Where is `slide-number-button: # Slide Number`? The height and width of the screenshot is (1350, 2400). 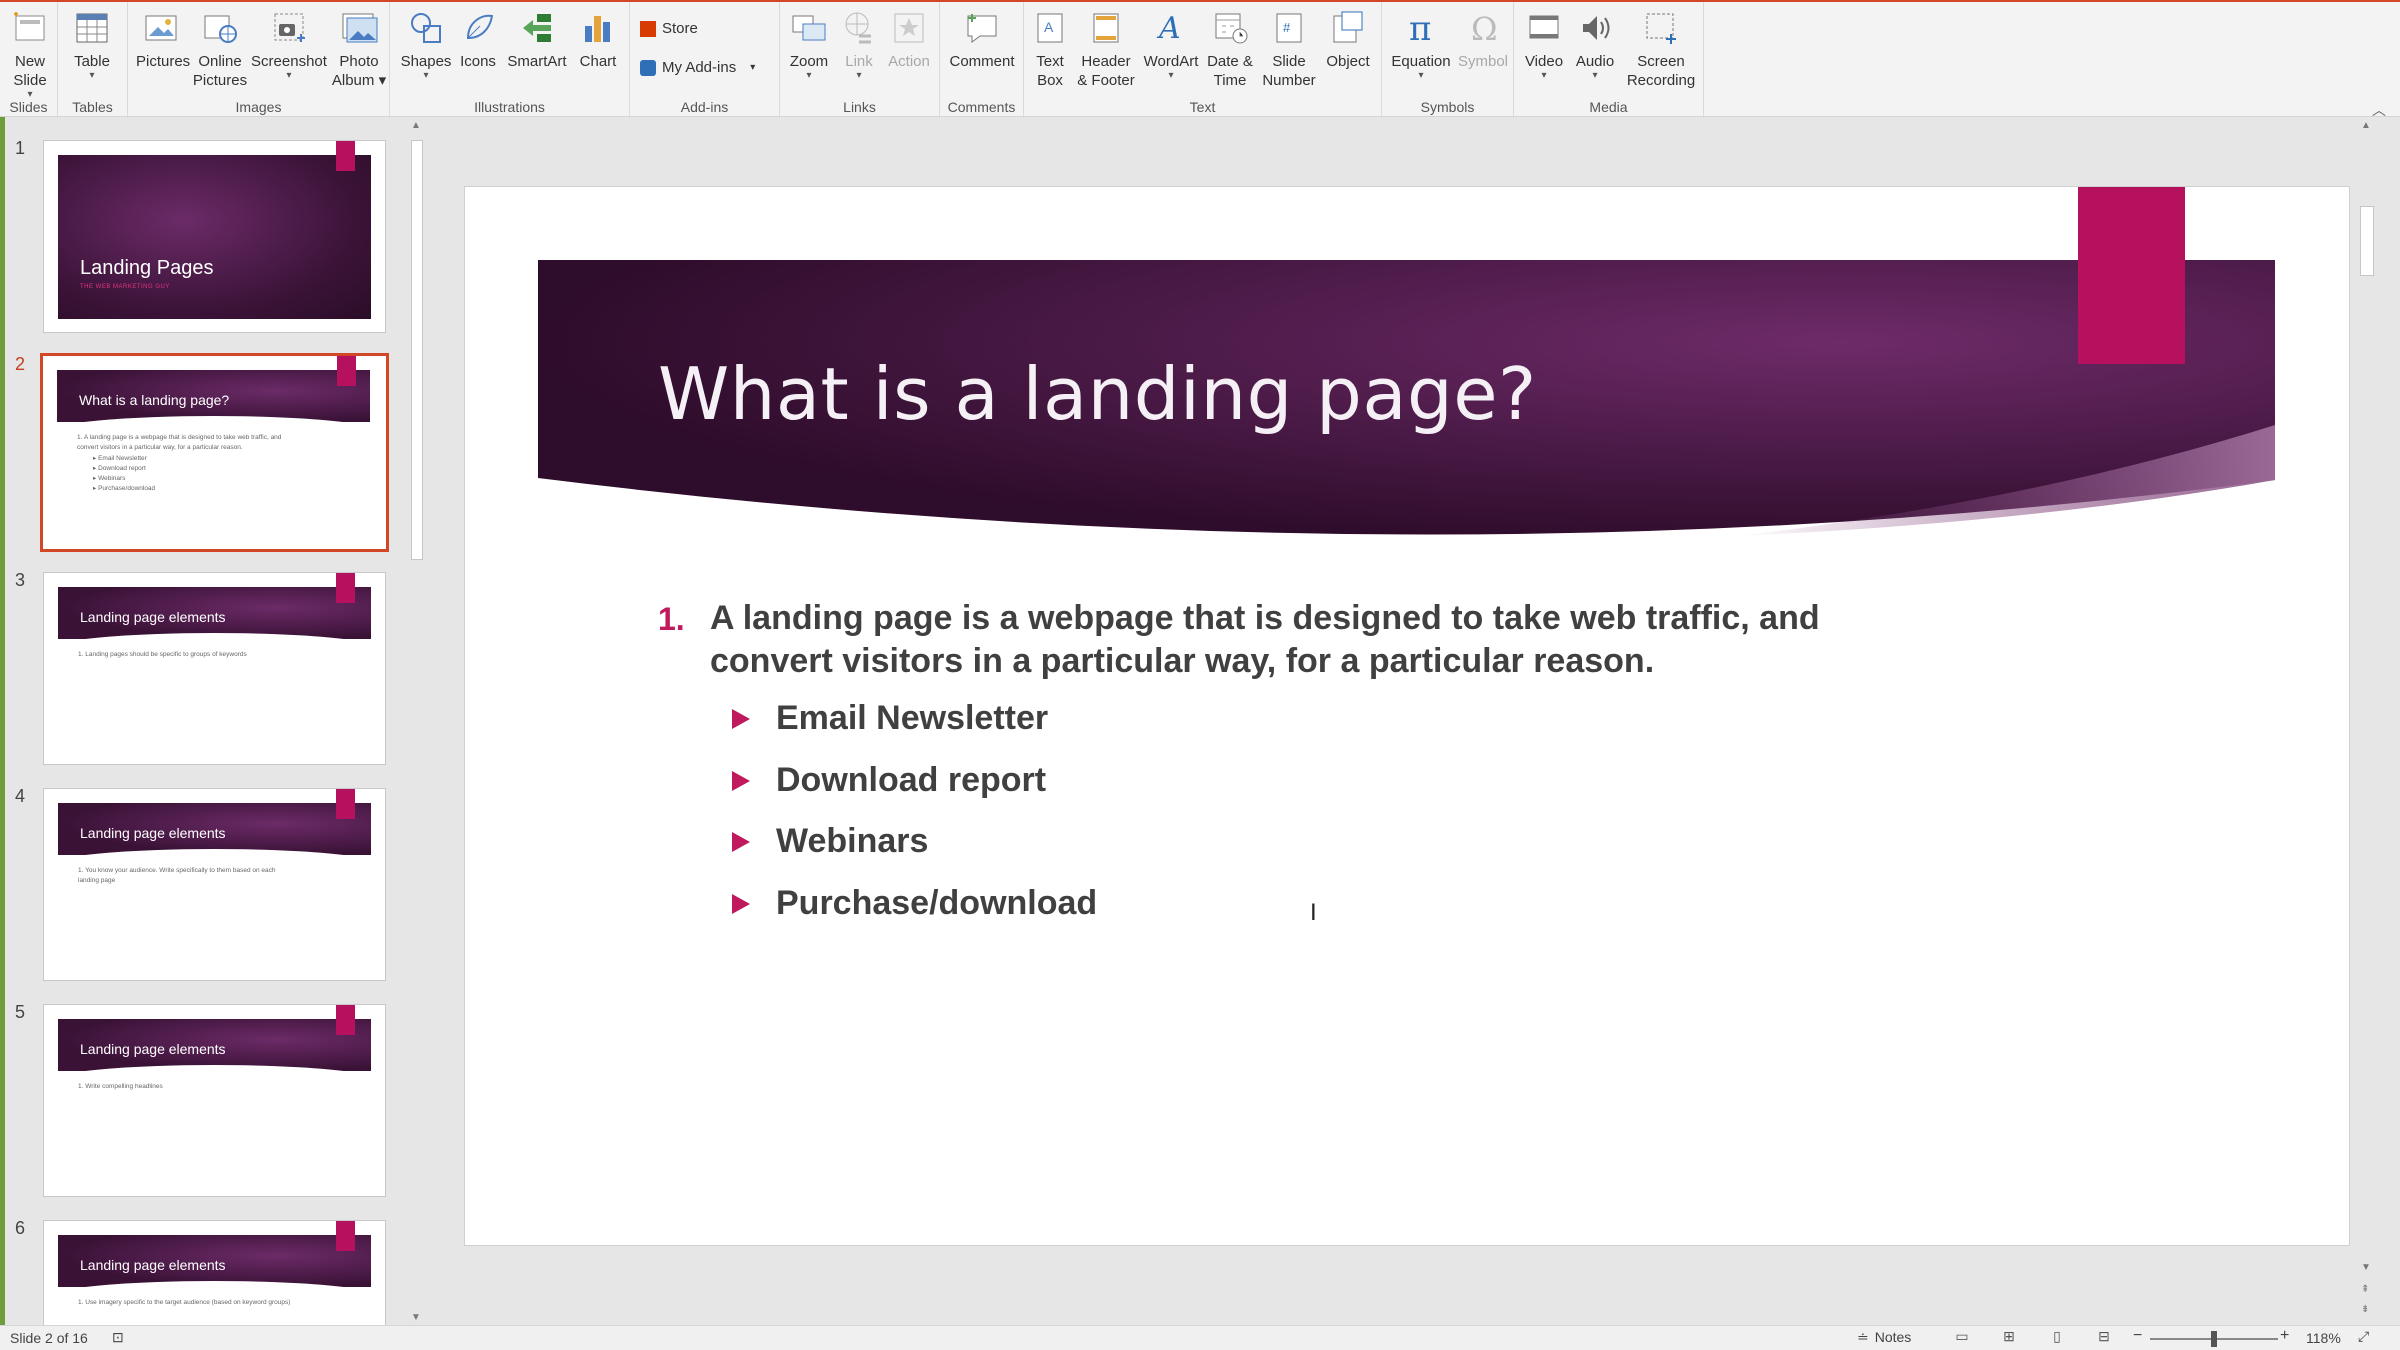
slide-number-button: # Slide Number is located at coordinates (1289, 49).